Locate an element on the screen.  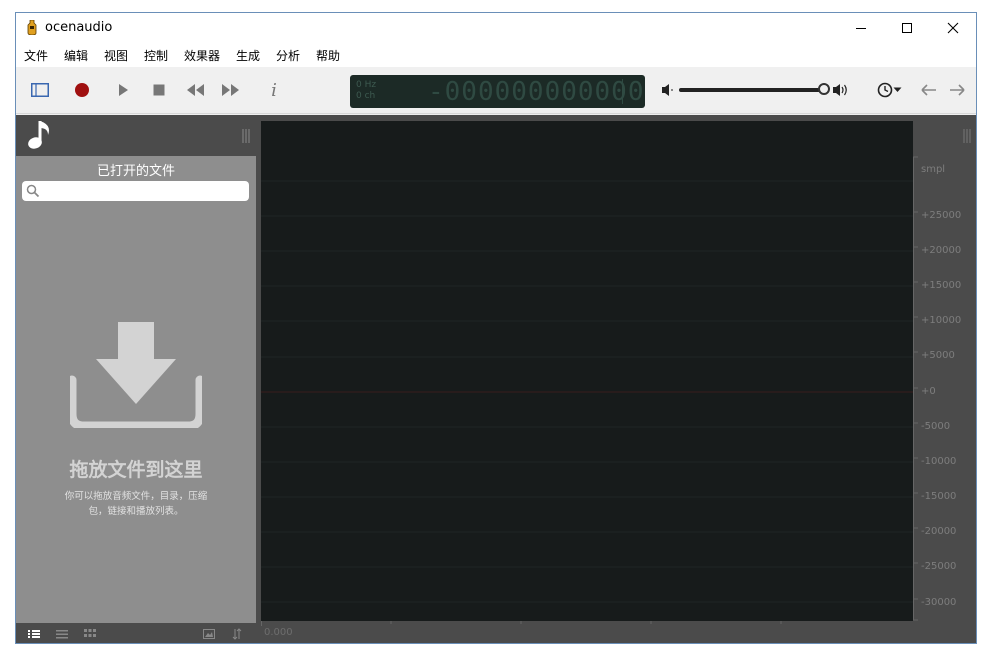
menu-bar: 文件 编辑 视图 控制 效果器 生成 分析 帮助 is located at coordinates (496, 55).